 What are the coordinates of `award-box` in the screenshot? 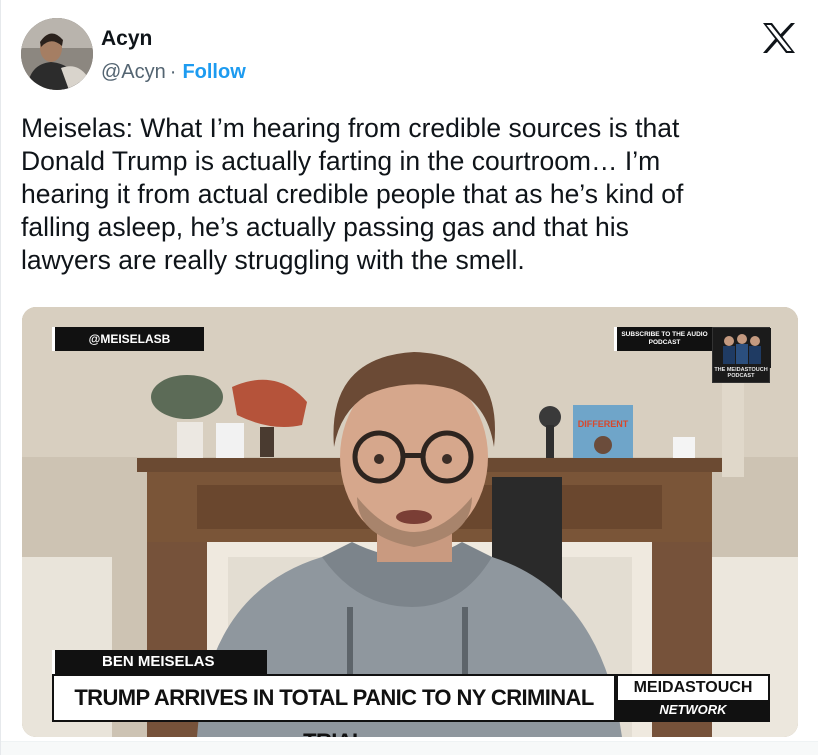 It's located at (230, 440).